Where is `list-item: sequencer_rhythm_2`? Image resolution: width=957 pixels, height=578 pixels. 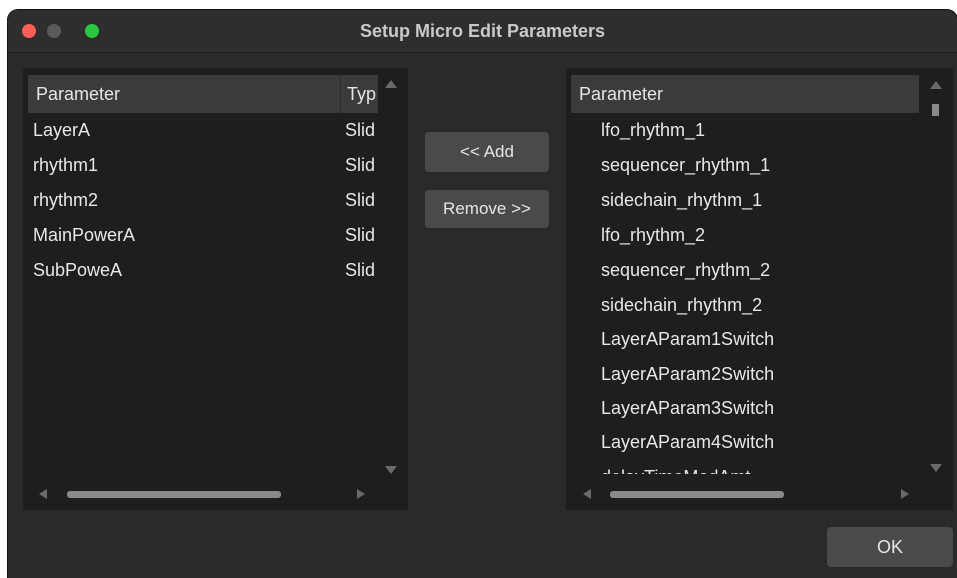
list-item: sequencer_rhythm_2 is located at coordinates (685, 270).